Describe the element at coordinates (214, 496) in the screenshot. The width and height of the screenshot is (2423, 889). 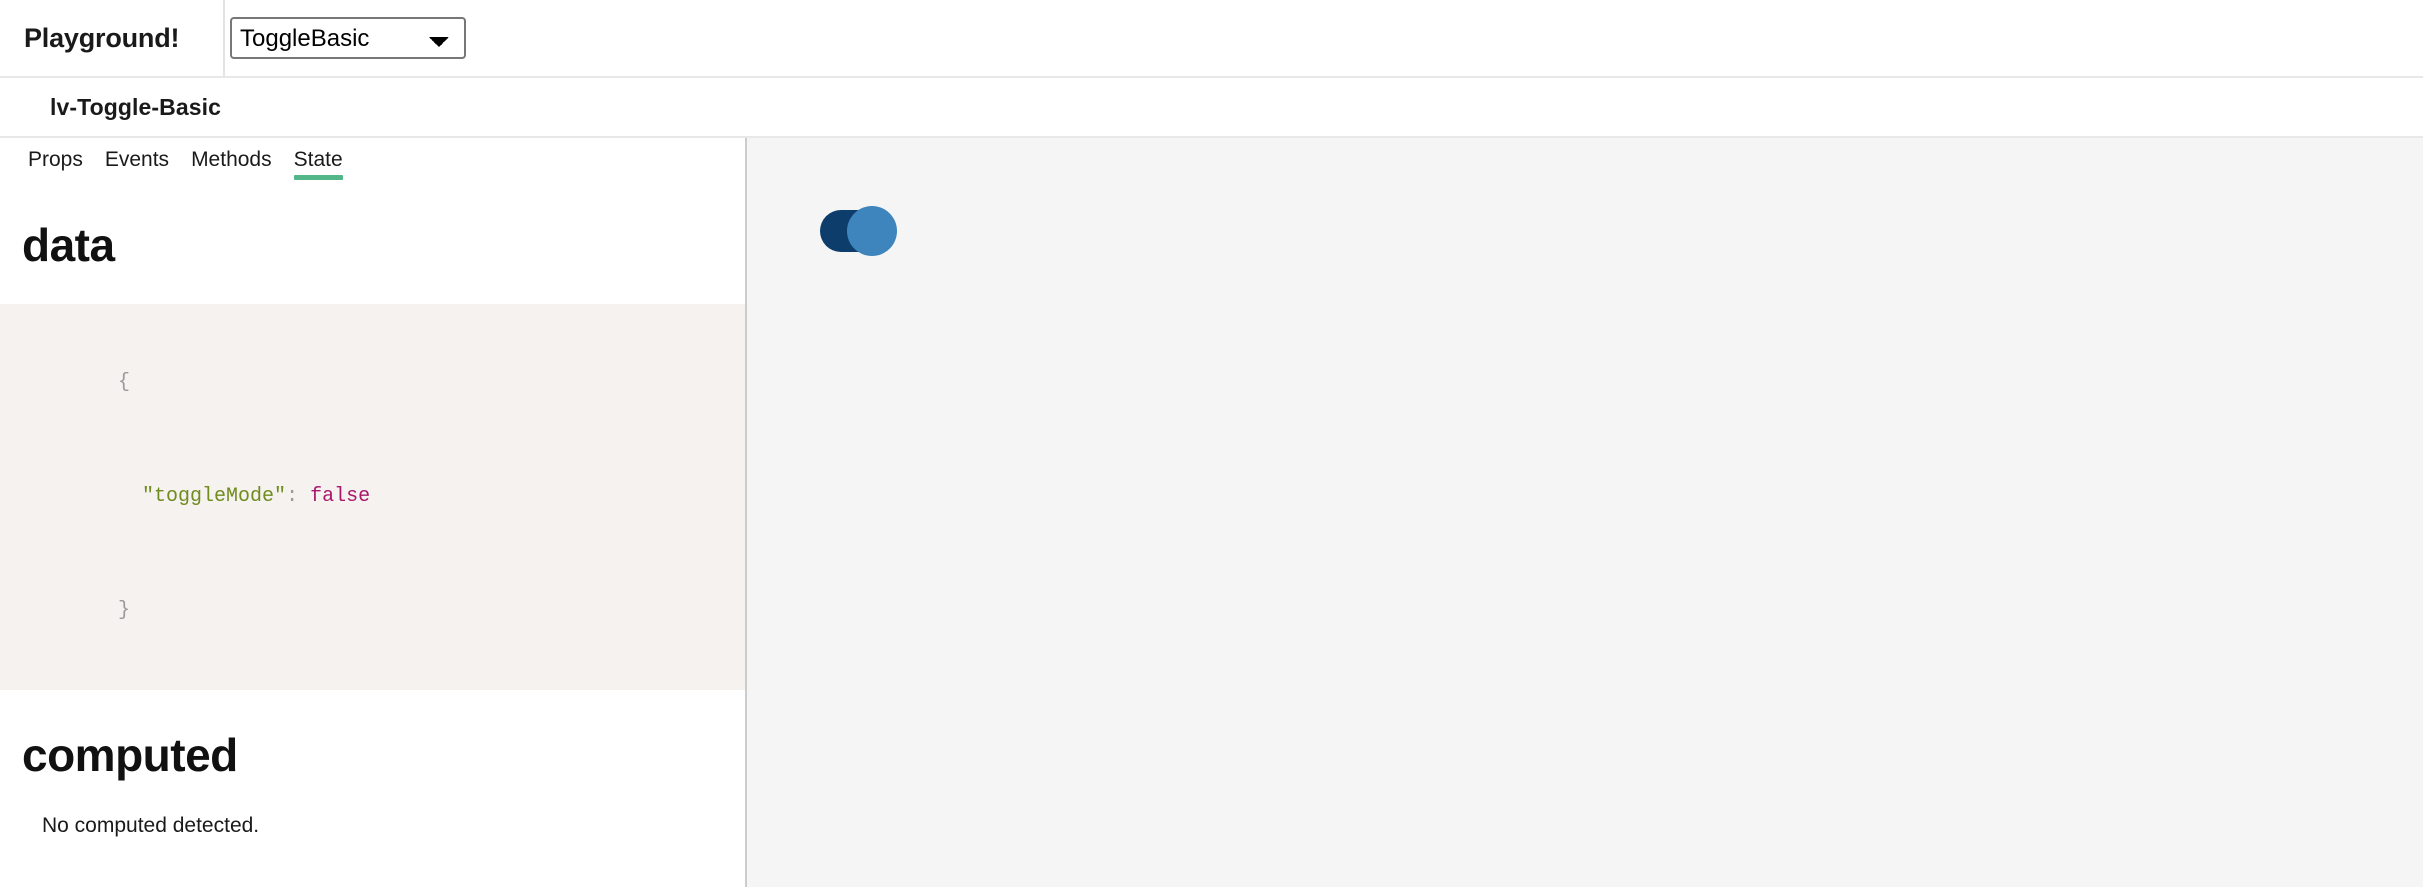
I see `json-key: "toggleMode"` at that location.